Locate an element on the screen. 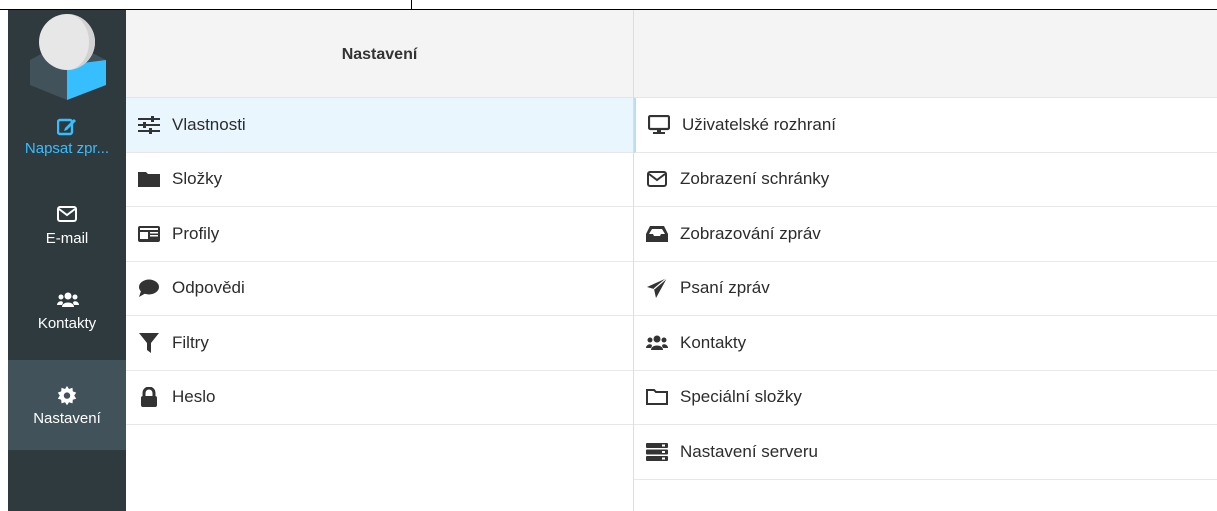 This screenshot has height=511, width=1217. settings-item-label: Vlastnosti is located at coordinates (209, 124).